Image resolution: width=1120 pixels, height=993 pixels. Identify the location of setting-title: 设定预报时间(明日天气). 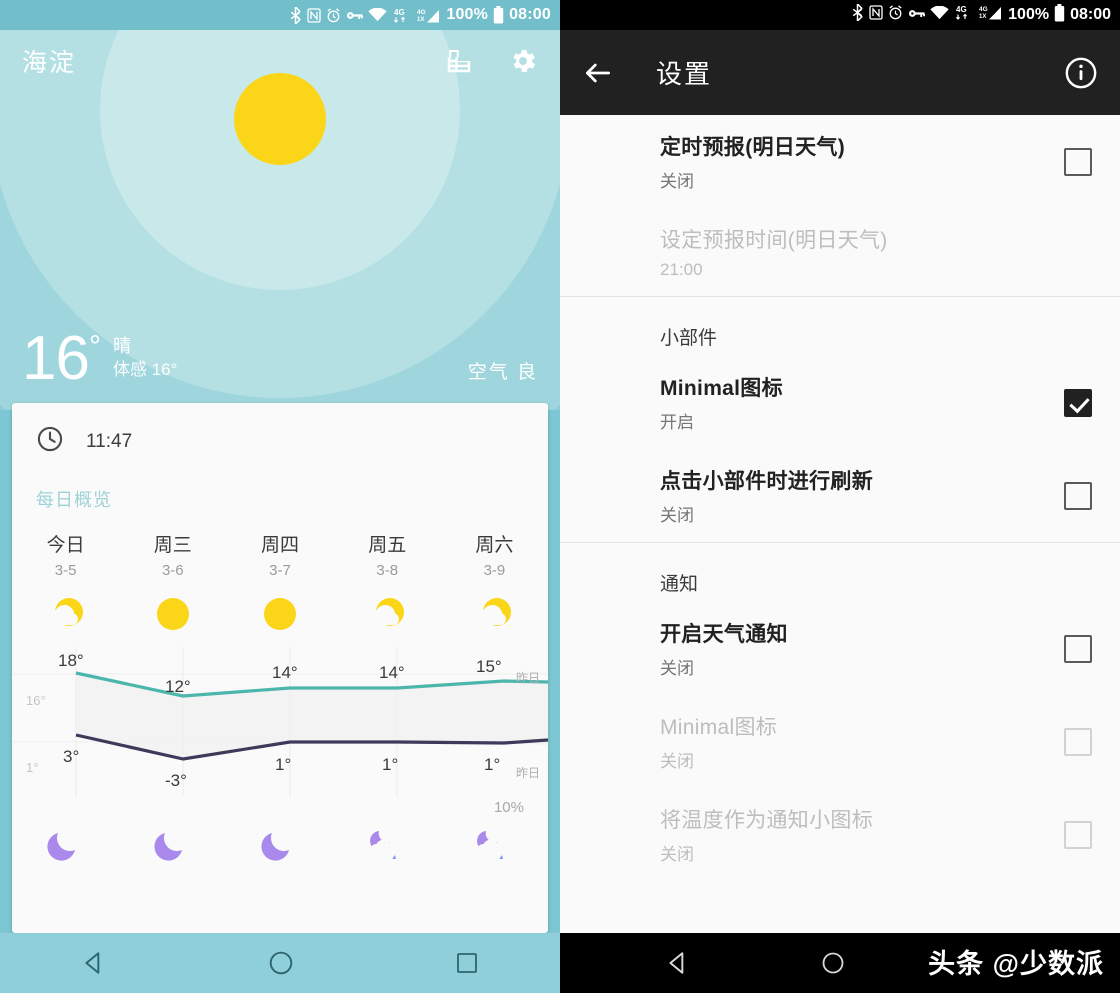
(774, 240).